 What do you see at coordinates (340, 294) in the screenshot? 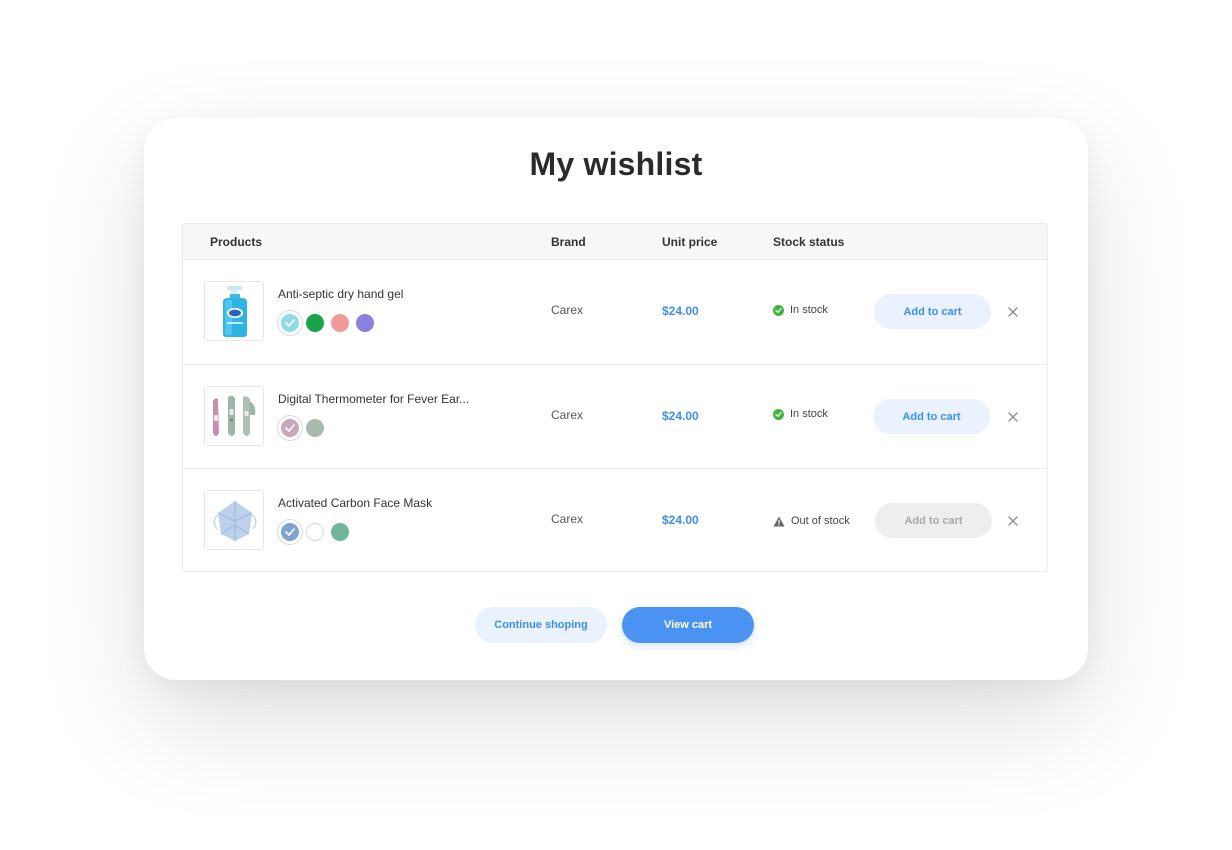
I see `product-name: Anti-septic dry hand gel` at bounding box center [340, 294].